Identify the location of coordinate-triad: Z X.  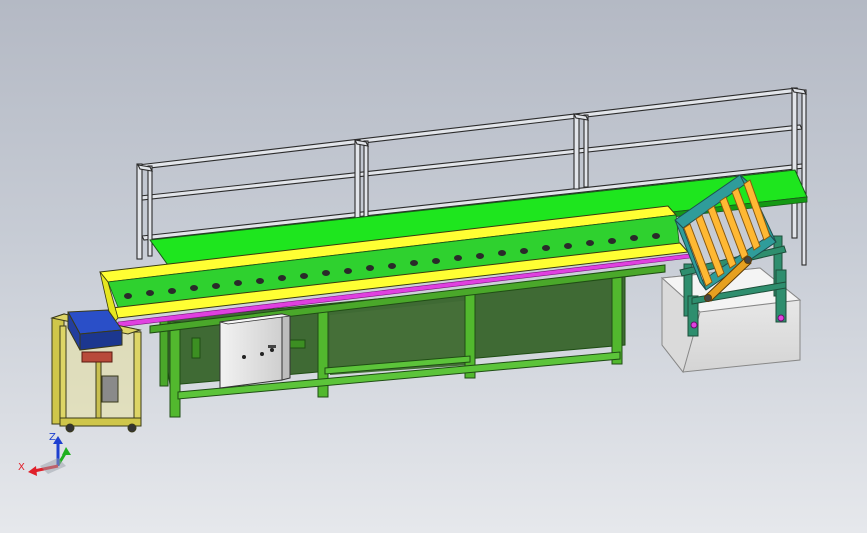
(44, 454).